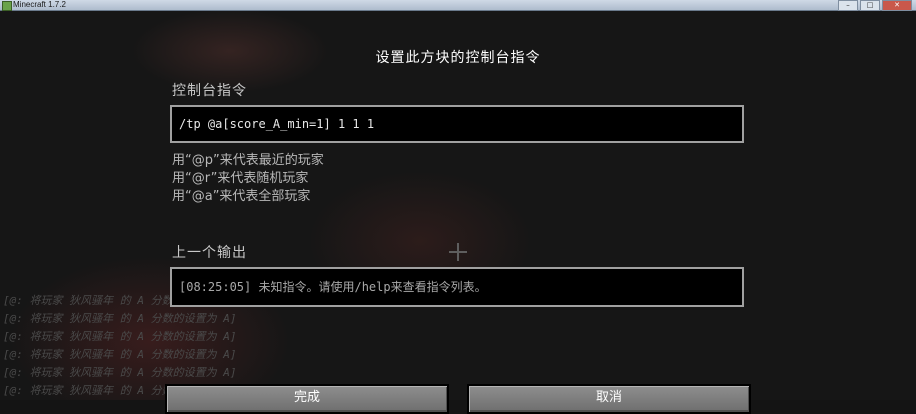 Image resolution: width=916 pixels, height=414 pixels. What do you see at coordinates (39, 4) in the screenshot?
I see `window-title: Minecraft 1.7.2` at bounding box center [39, 4].